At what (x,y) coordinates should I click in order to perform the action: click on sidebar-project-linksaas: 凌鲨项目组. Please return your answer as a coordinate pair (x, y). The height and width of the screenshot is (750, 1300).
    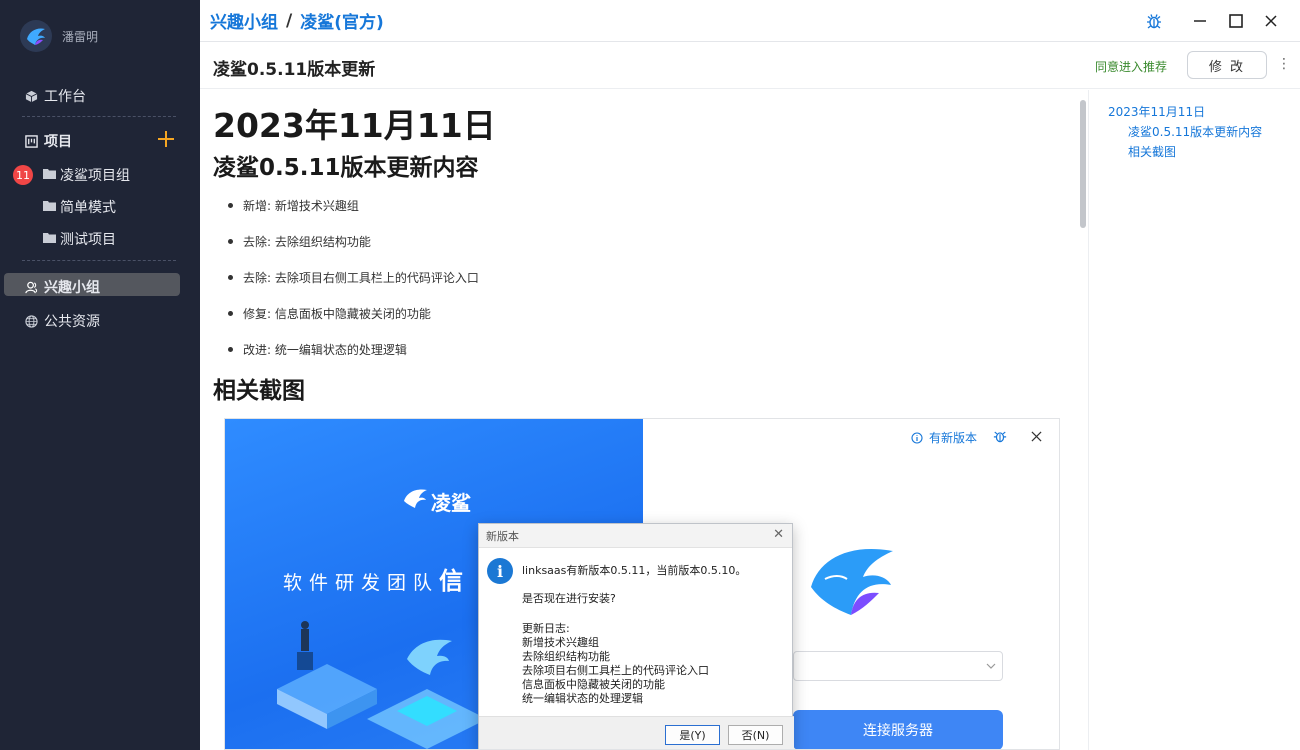
    Looking at the image, I should click on (86, 175).